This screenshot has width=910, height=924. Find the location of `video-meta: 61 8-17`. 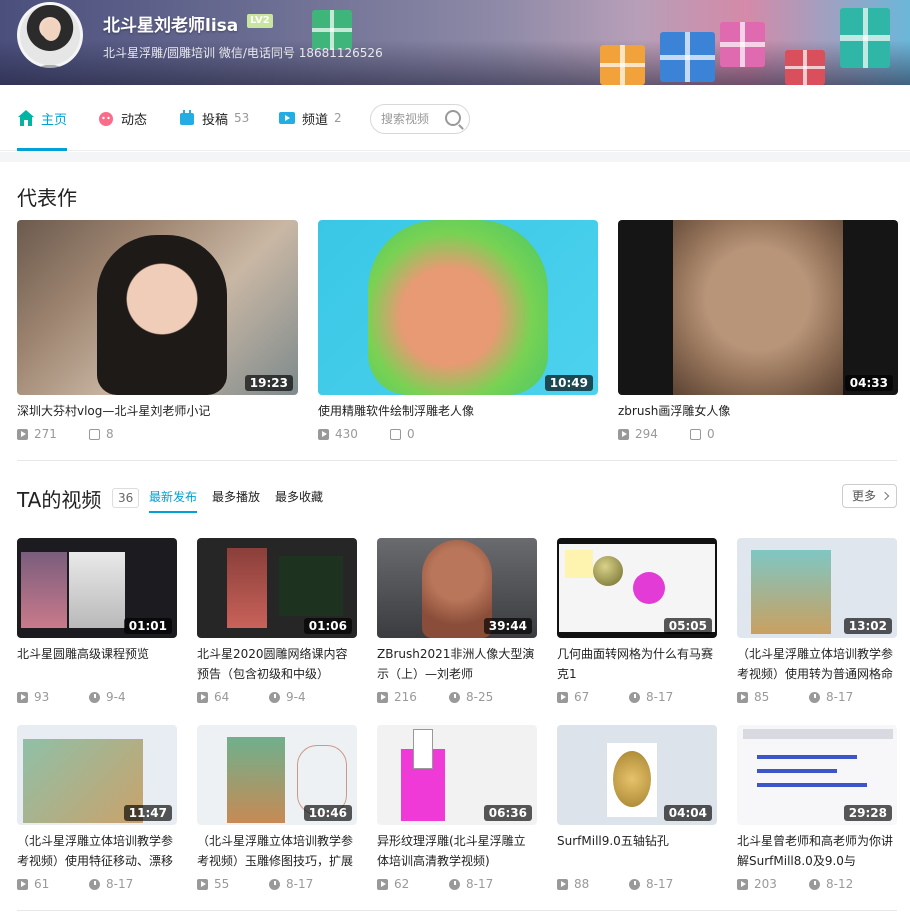

video-meta: 61 8-17 is located at coordinates (97, 884).